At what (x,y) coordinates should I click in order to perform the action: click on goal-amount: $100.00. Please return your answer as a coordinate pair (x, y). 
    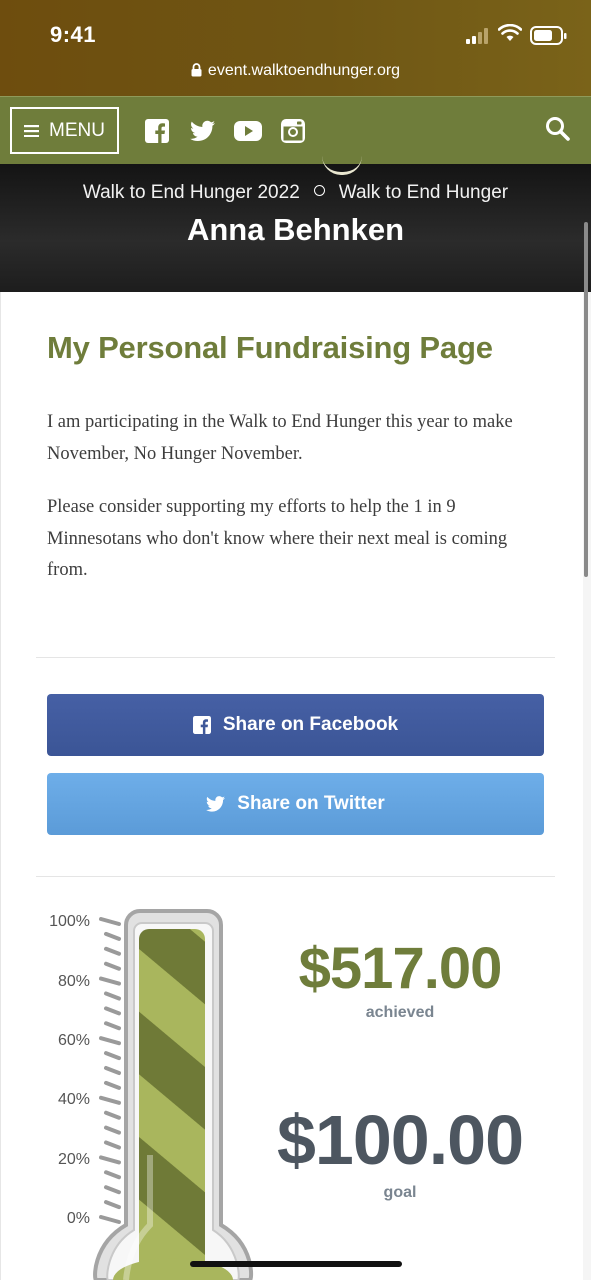
    Looking at the image, I should click on (400, 1140).